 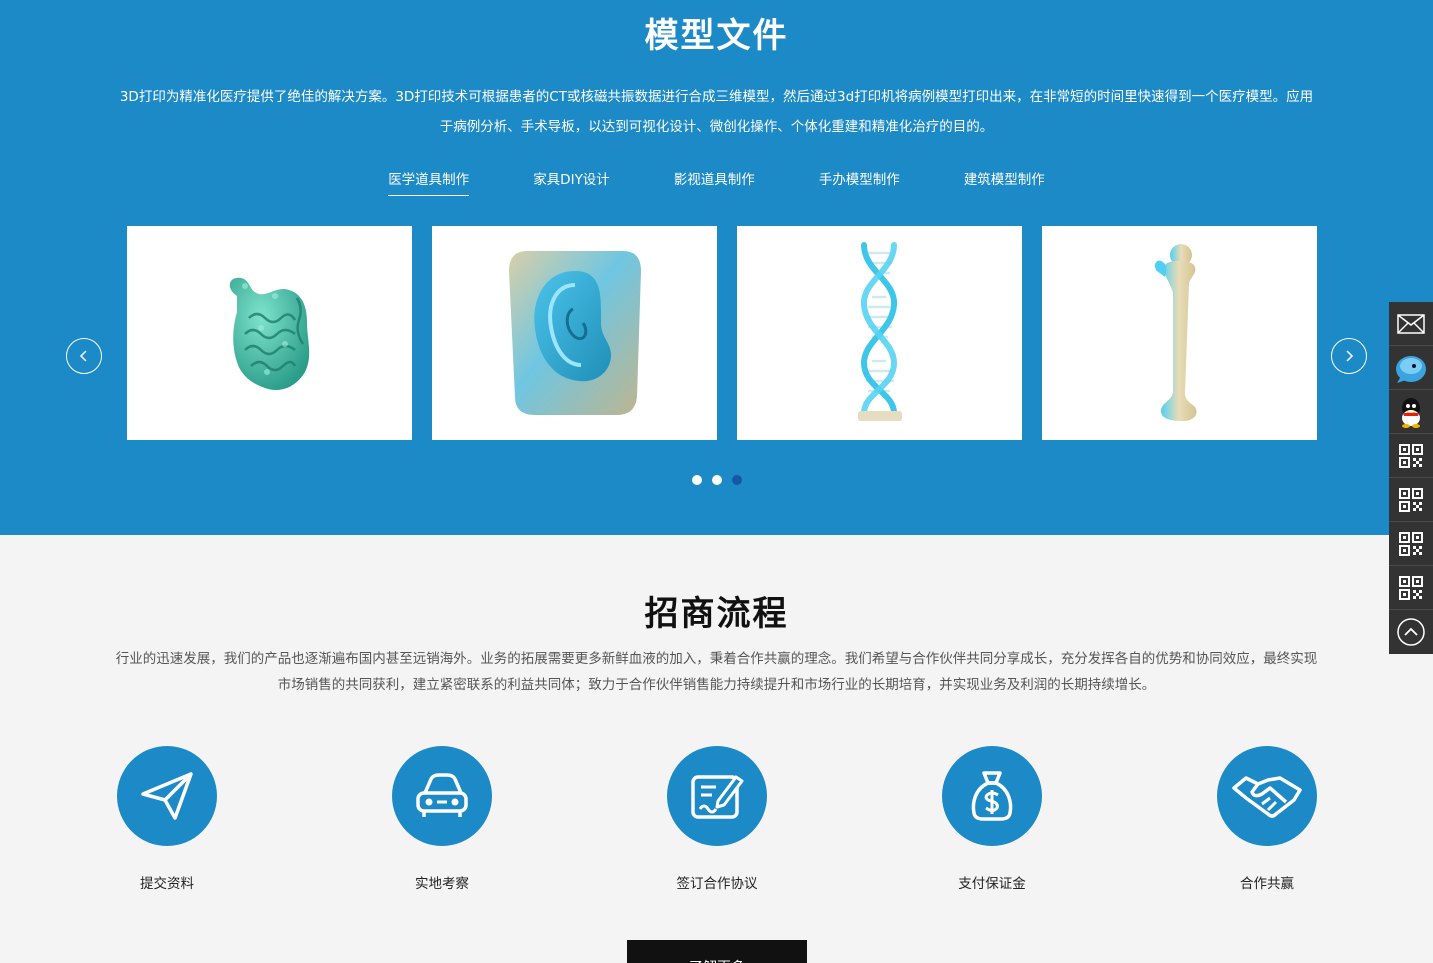 I want to click on step-win-win: 合作共赢, so click(x=1267, y=819).